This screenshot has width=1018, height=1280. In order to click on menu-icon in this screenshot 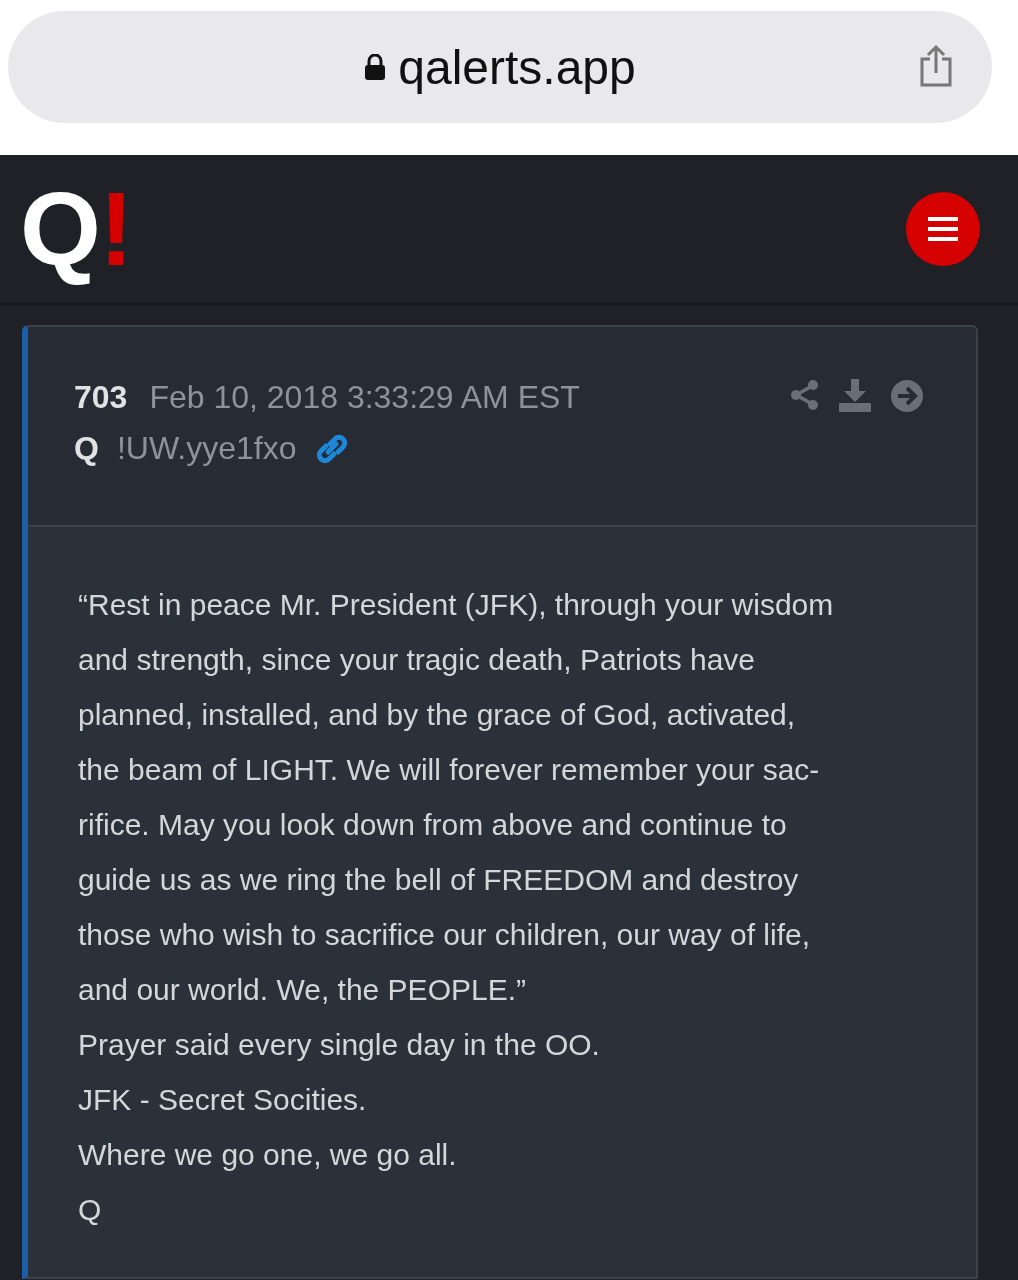, I will do `click(943, 229)`.